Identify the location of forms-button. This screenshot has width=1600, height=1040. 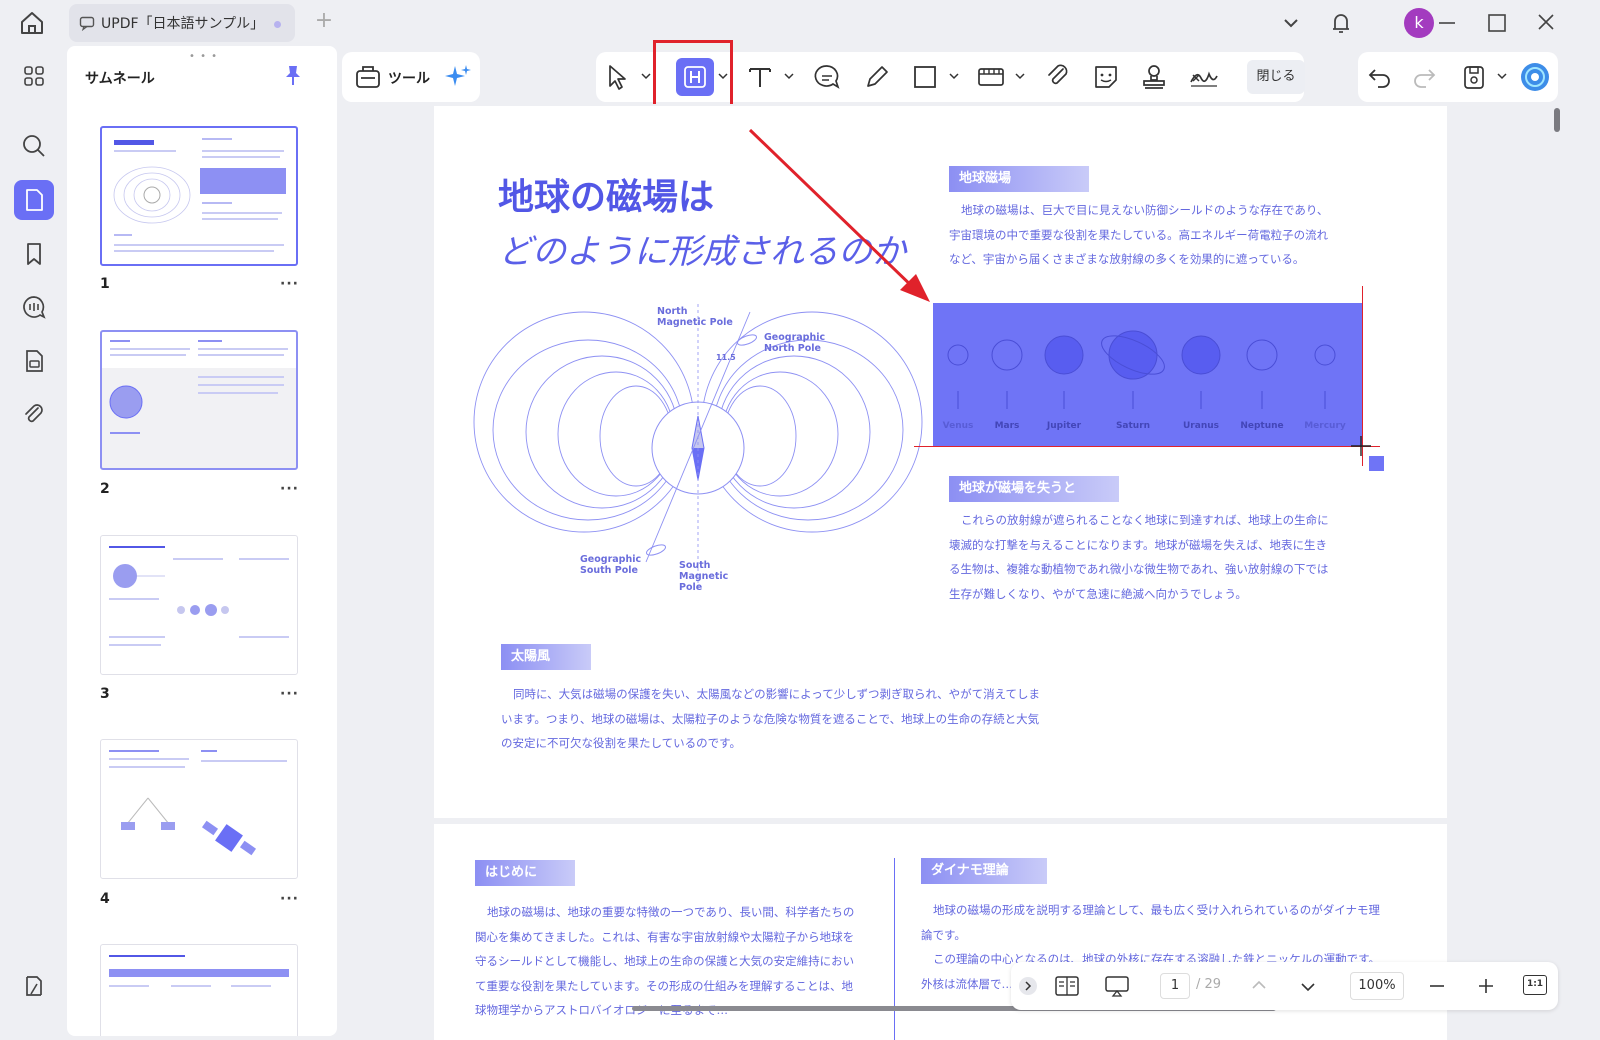
(34, 361).